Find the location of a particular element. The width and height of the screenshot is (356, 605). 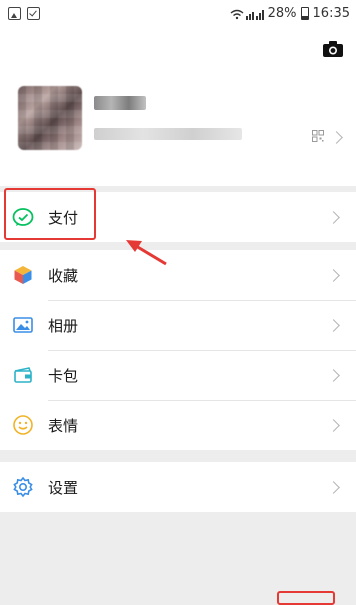

status-indicators: 28% 16:35 is located at coordinates (290, 13).